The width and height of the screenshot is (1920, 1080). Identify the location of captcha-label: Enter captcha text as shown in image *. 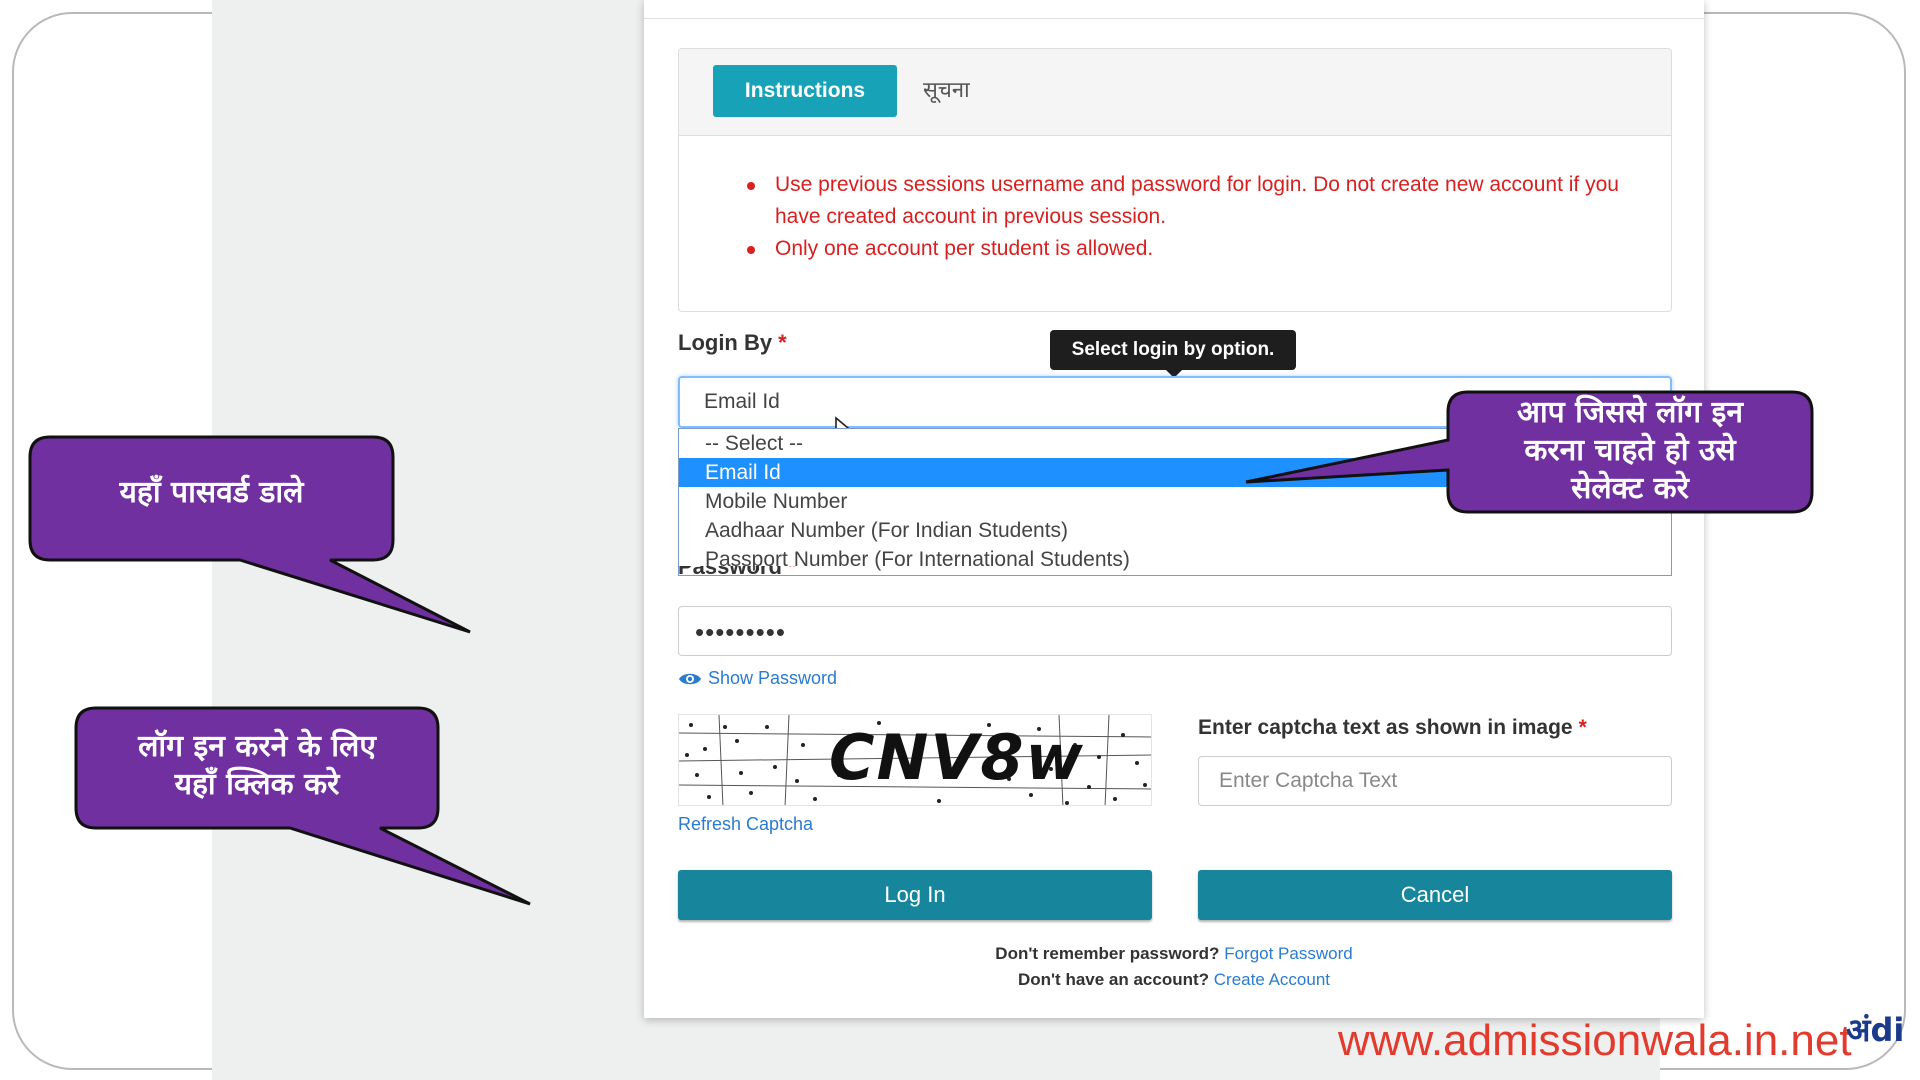
(1392, 728).